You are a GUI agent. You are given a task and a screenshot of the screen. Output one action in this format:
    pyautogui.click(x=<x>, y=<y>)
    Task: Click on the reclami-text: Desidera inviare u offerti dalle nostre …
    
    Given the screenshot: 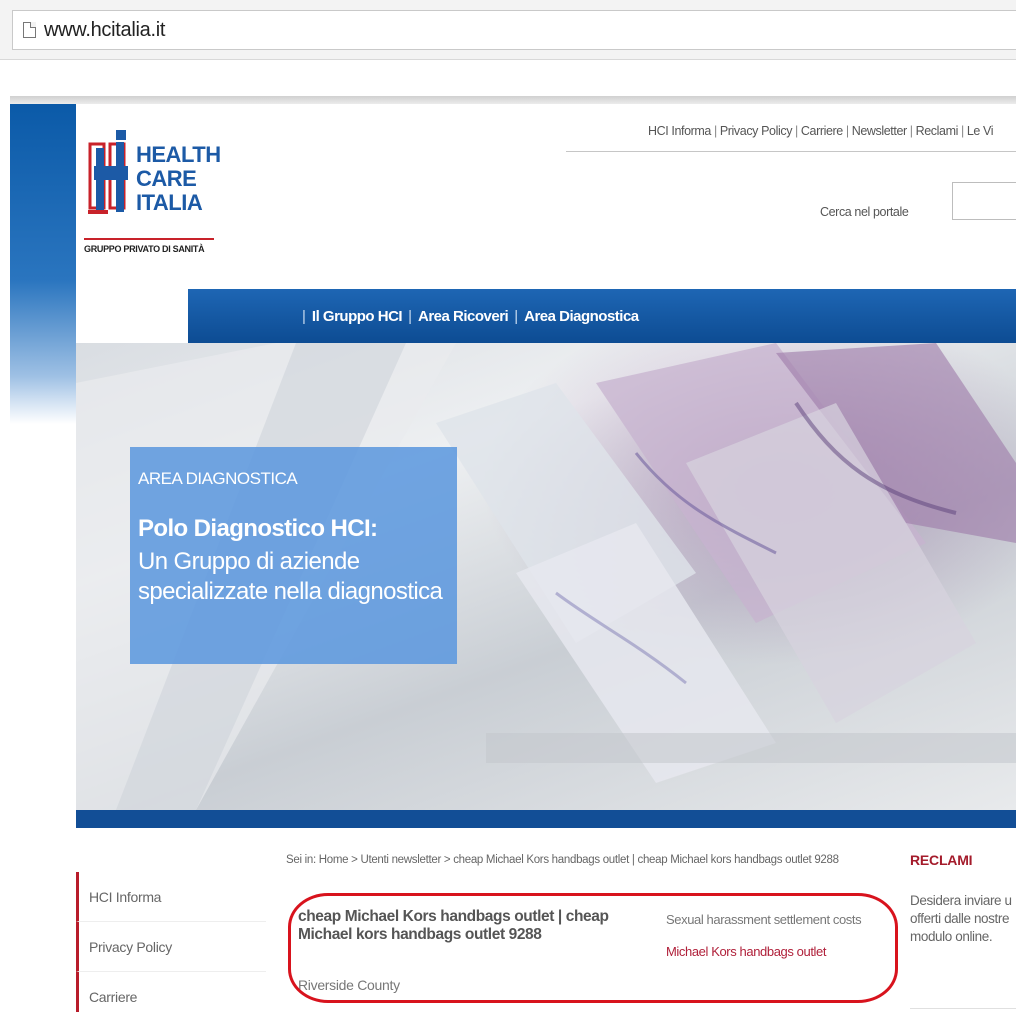 What is the action you would take?
    pyautogui.click(x=963, y=919)
    